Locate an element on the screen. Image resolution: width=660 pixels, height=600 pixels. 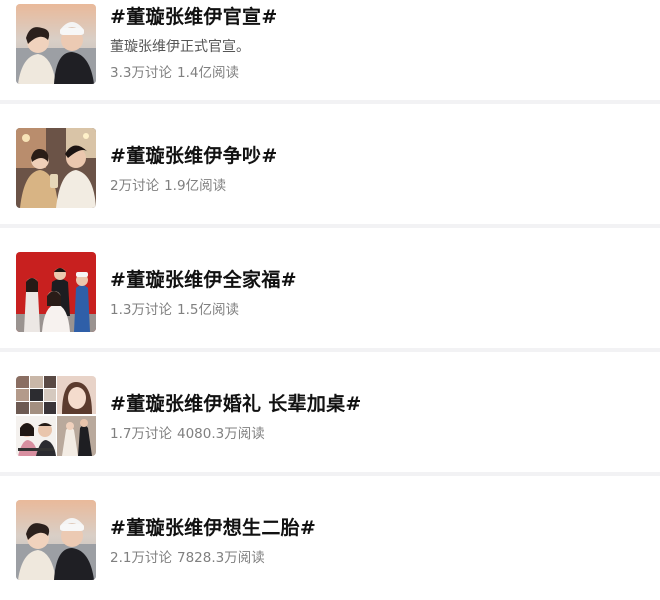
wedding-collage-image is located at coordinates (56, 416).